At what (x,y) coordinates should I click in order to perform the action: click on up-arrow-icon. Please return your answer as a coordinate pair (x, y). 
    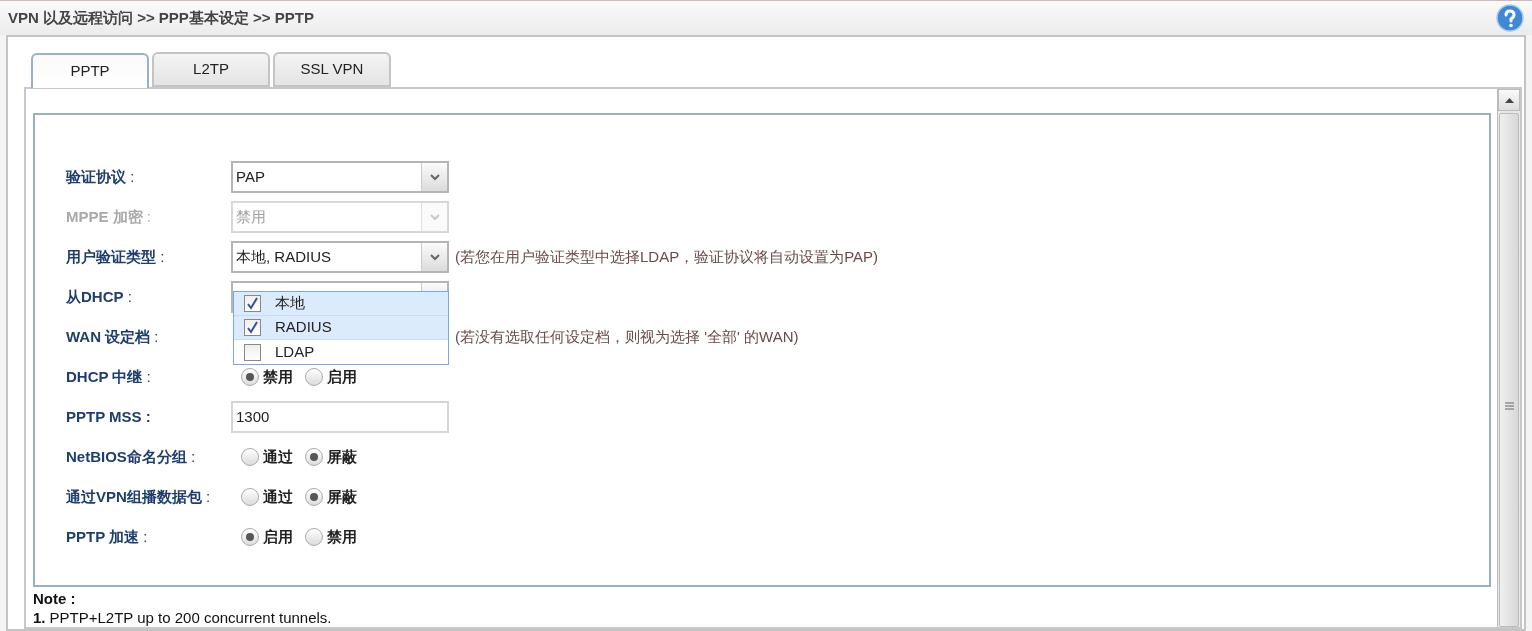
    Looking at the image, I should click on (1509, 100).